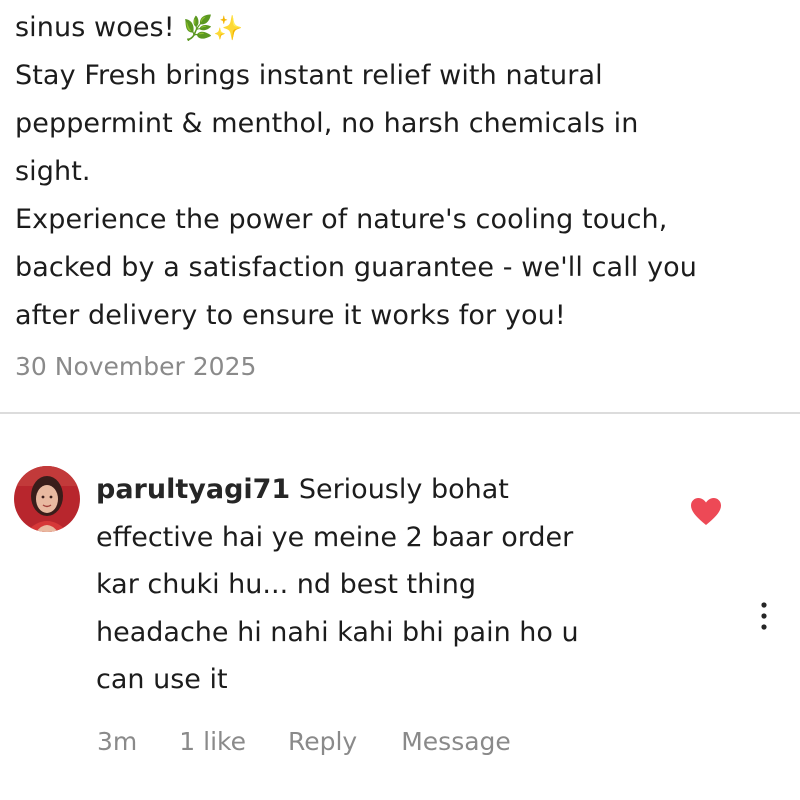 The height and width of the screenshot is (800, 800). I want to click on divider, so click(400, 413).